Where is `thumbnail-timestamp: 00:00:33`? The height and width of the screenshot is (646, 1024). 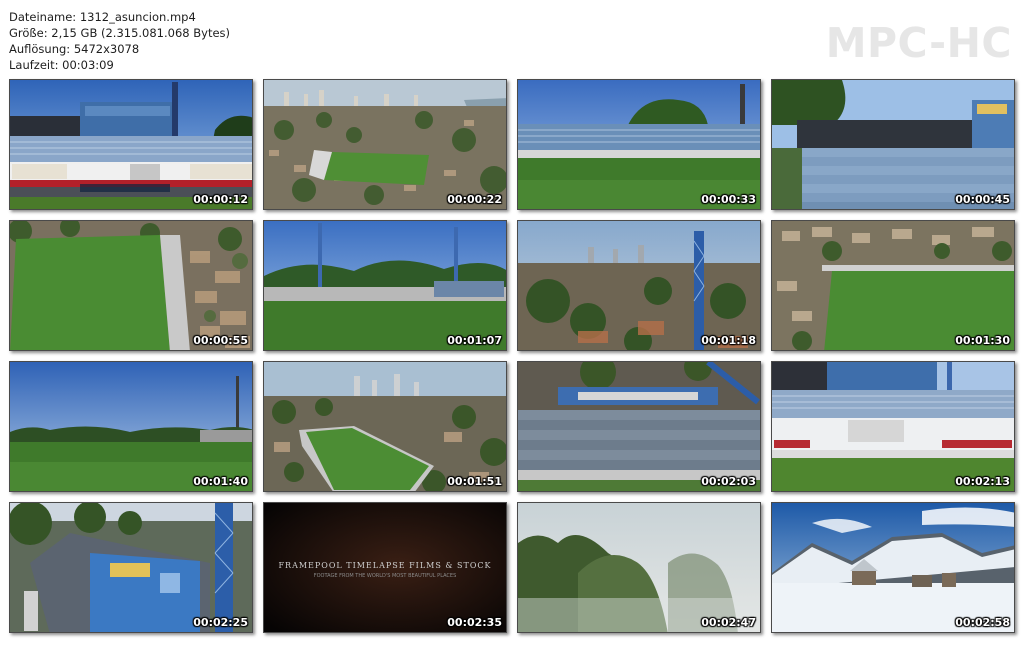
thumbnail-timestamp: 00:00:33 is located at coordinates (728, 199).